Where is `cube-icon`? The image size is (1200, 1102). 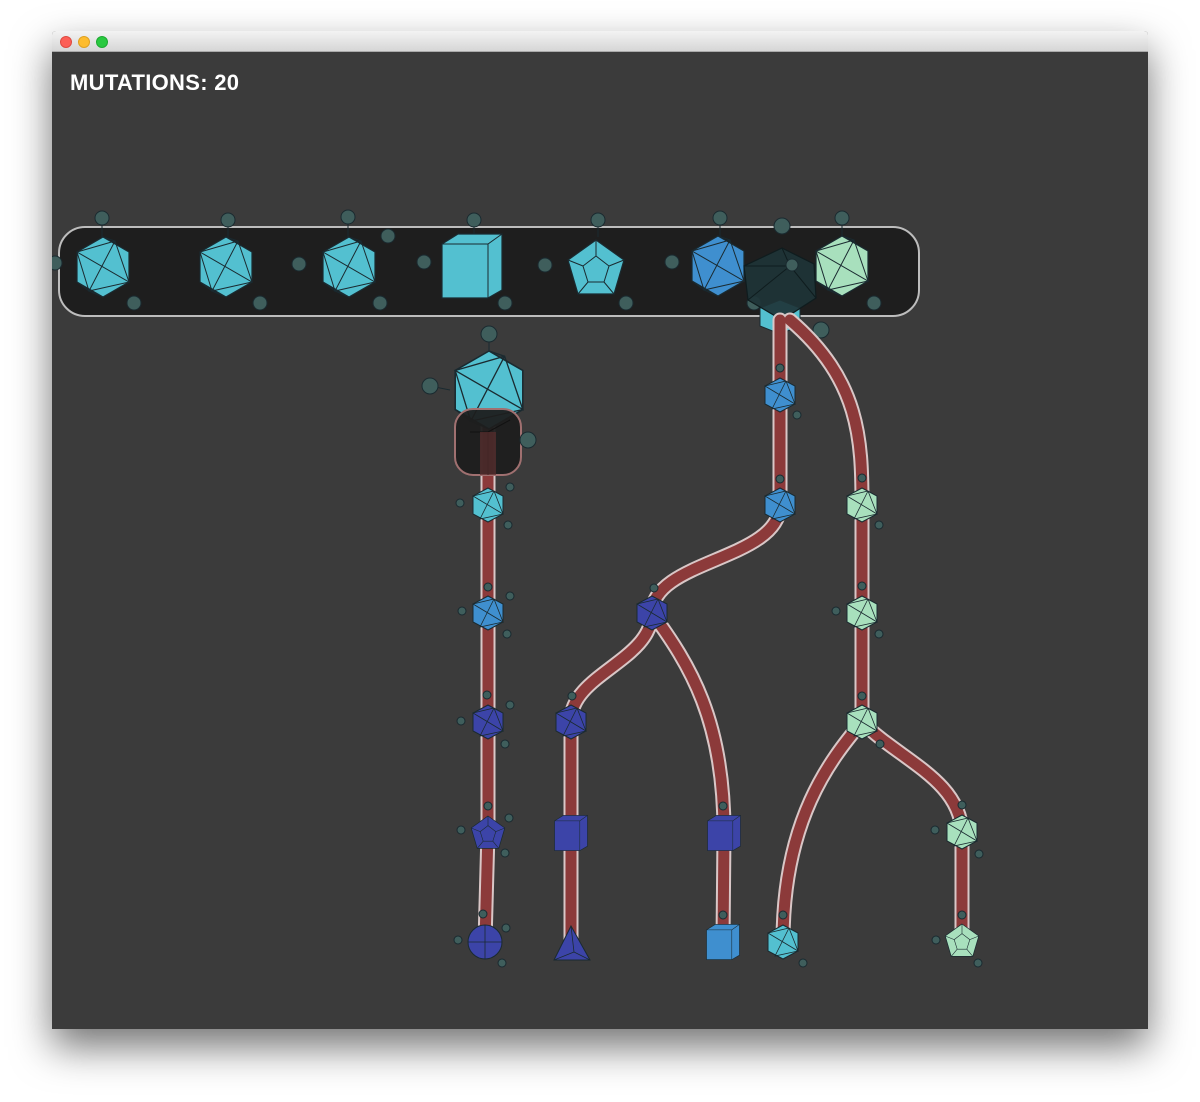
cube-icon is located at coordinates (472, 266).